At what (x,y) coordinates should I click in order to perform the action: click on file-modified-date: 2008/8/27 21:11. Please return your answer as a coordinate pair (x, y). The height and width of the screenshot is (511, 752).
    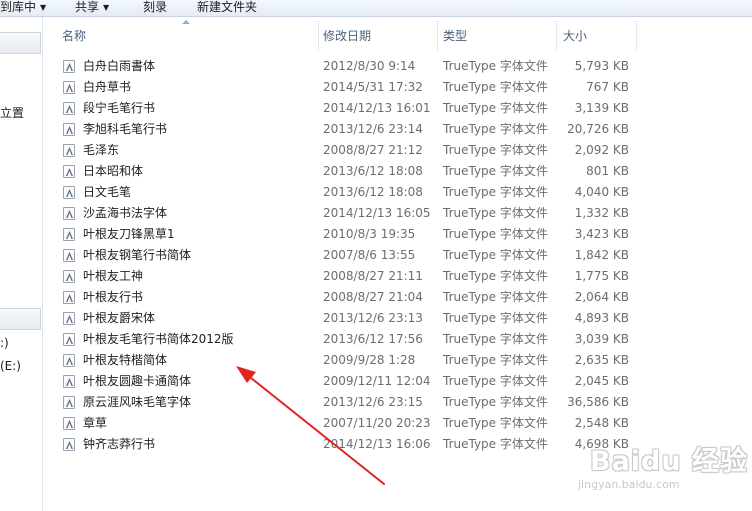
    Looking at the image, I should click on (373, 276).